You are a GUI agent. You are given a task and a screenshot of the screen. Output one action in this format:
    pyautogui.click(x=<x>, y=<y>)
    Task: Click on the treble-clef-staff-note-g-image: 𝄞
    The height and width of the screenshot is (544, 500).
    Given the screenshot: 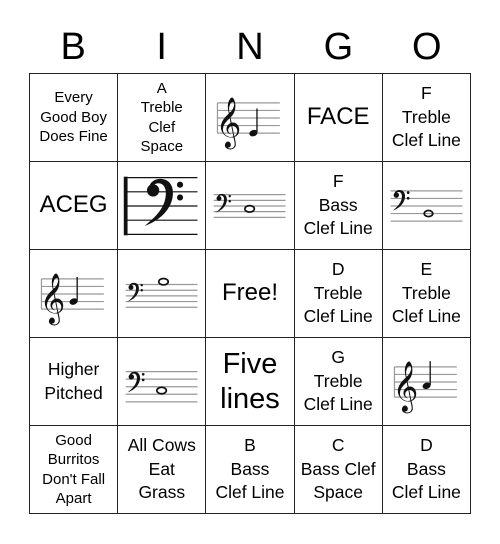 What is the action you would take?
    pyautogui.click(x=72, y=299)
    